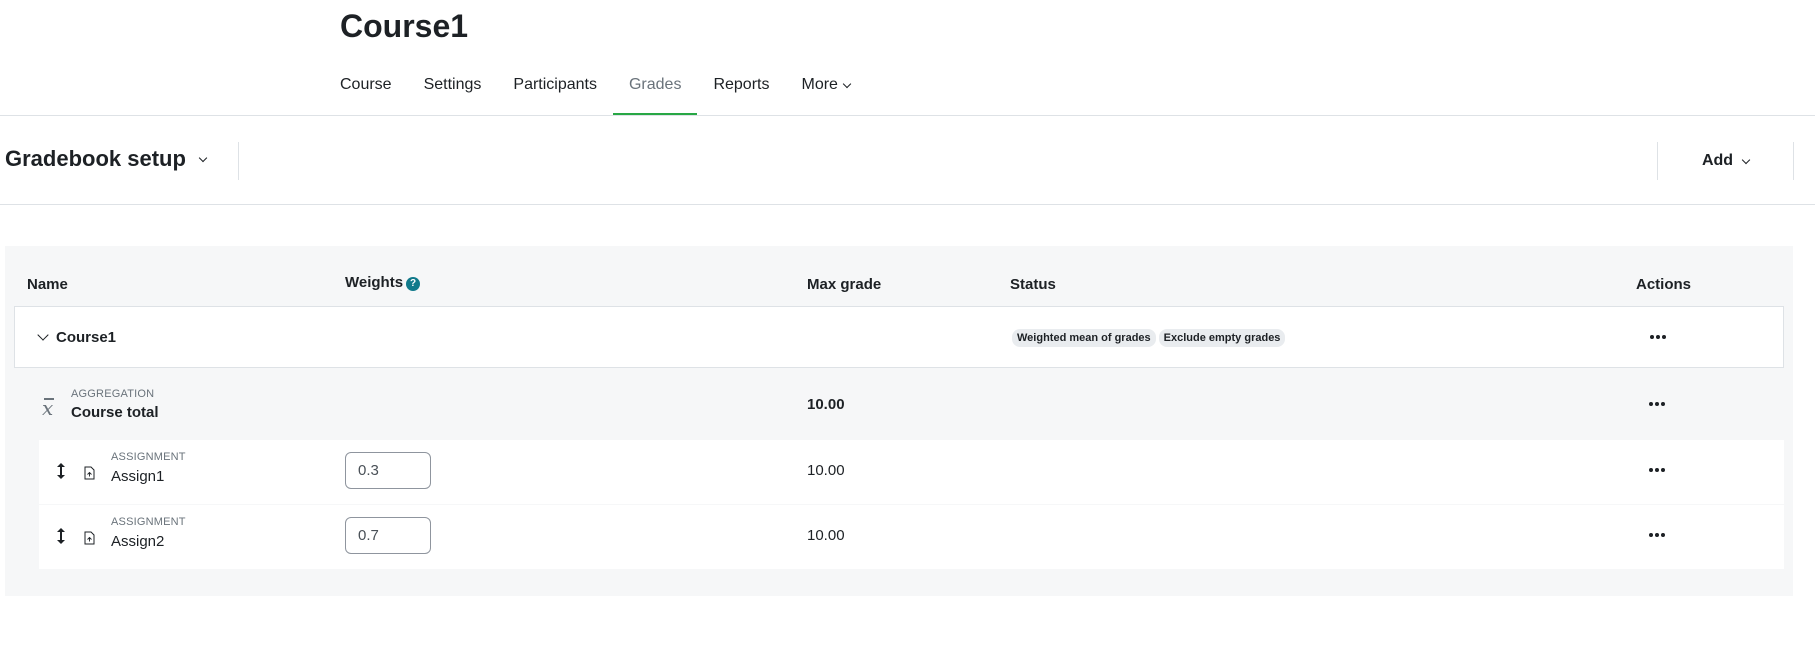 The width and height of the screenshot is (1819, 667). Describe the element at coordinates (47, 284) in the screenshot. I see `column-header-name: Name` at that location.